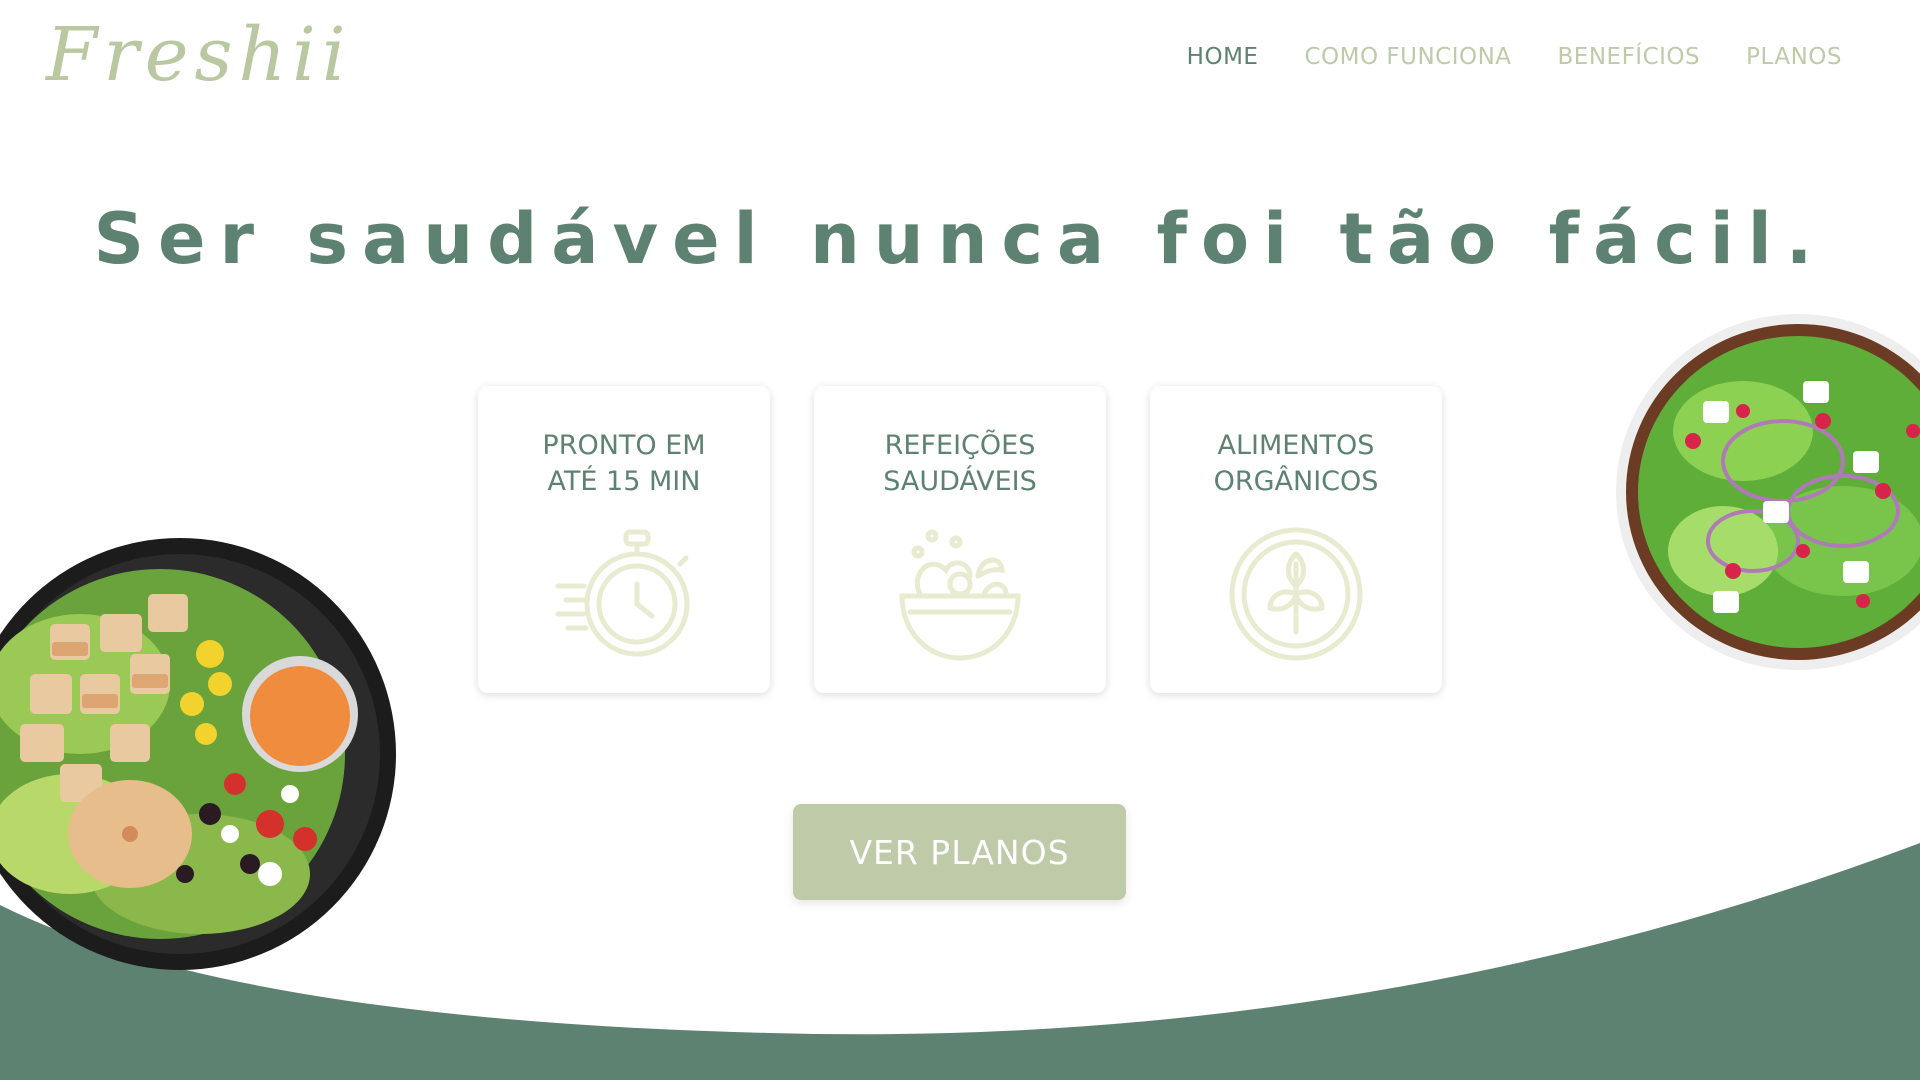  What do you see at coordinates (1296, 445) in the screenshot?
I see `feature-card-title-line1: ALIMENTOS` at bounding box center [1296, 445].